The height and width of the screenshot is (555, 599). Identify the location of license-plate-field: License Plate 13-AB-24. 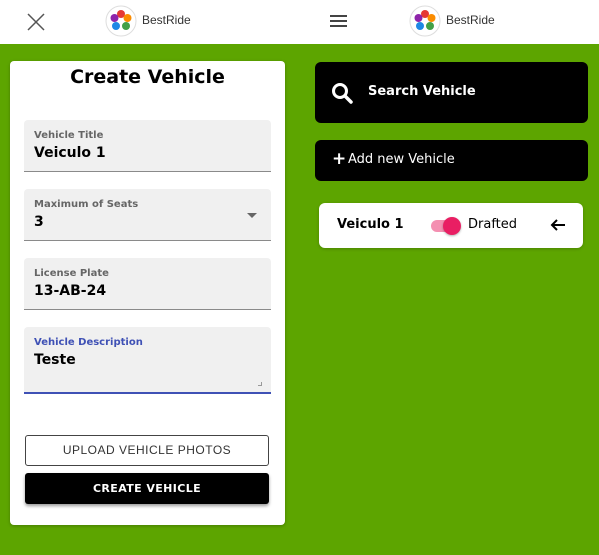
(147, 284).